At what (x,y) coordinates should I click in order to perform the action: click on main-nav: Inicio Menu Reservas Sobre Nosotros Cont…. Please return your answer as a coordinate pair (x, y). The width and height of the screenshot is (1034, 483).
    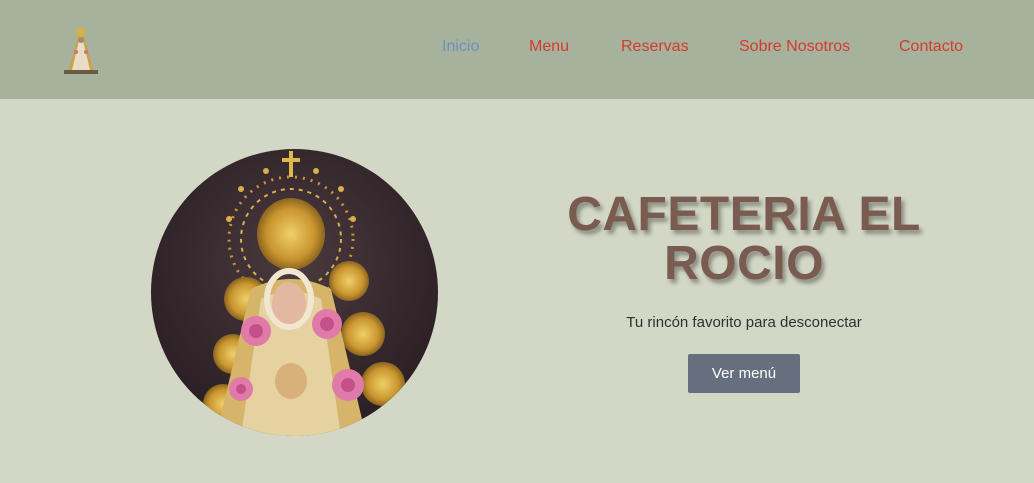
    Looking at the image, I should click on (517, 49).